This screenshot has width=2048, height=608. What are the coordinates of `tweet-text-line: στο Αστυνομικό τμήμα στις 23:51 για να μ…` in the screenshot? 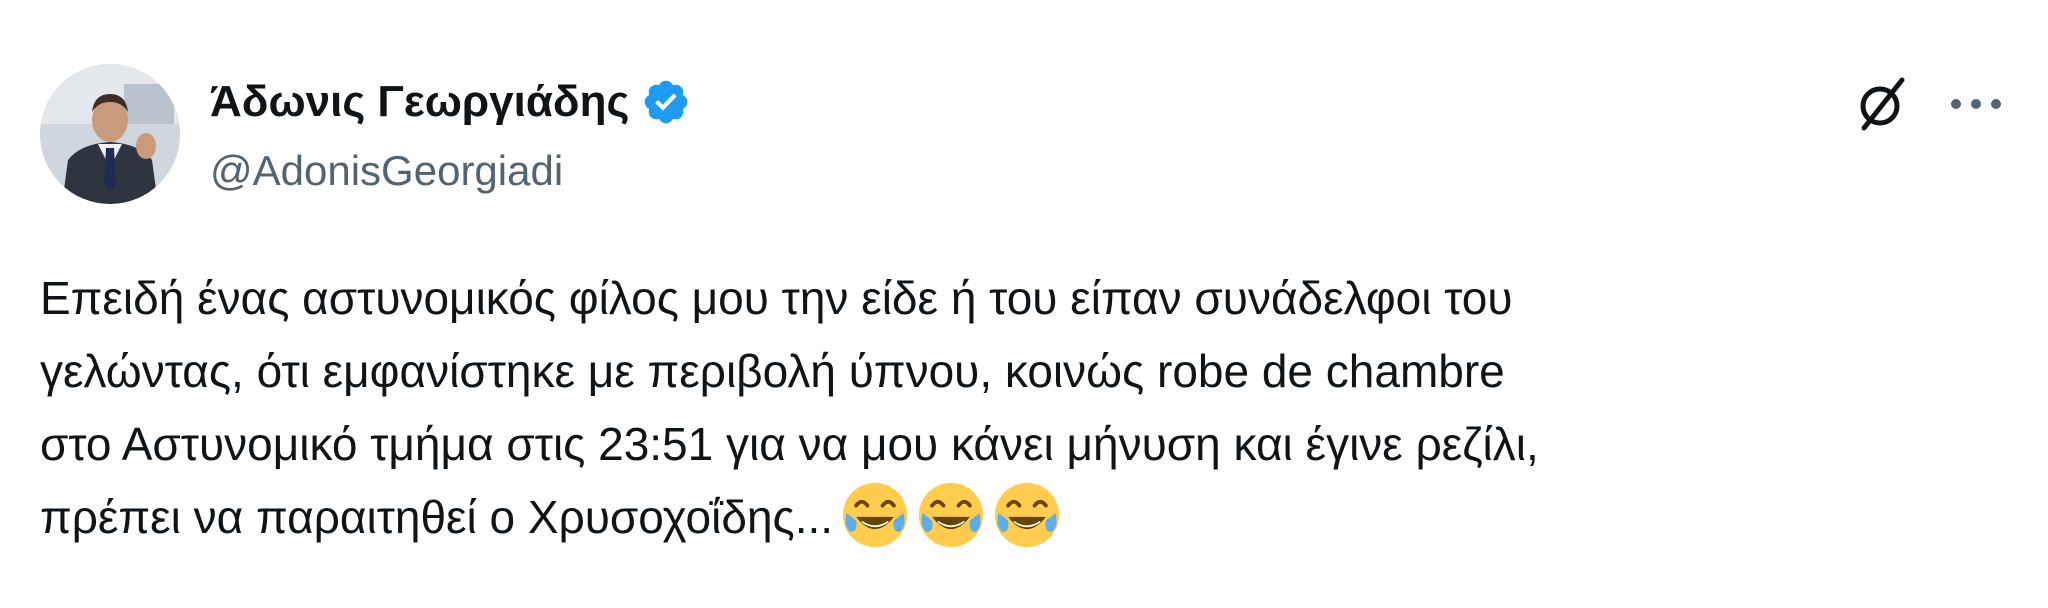 It's located at (789, 444).